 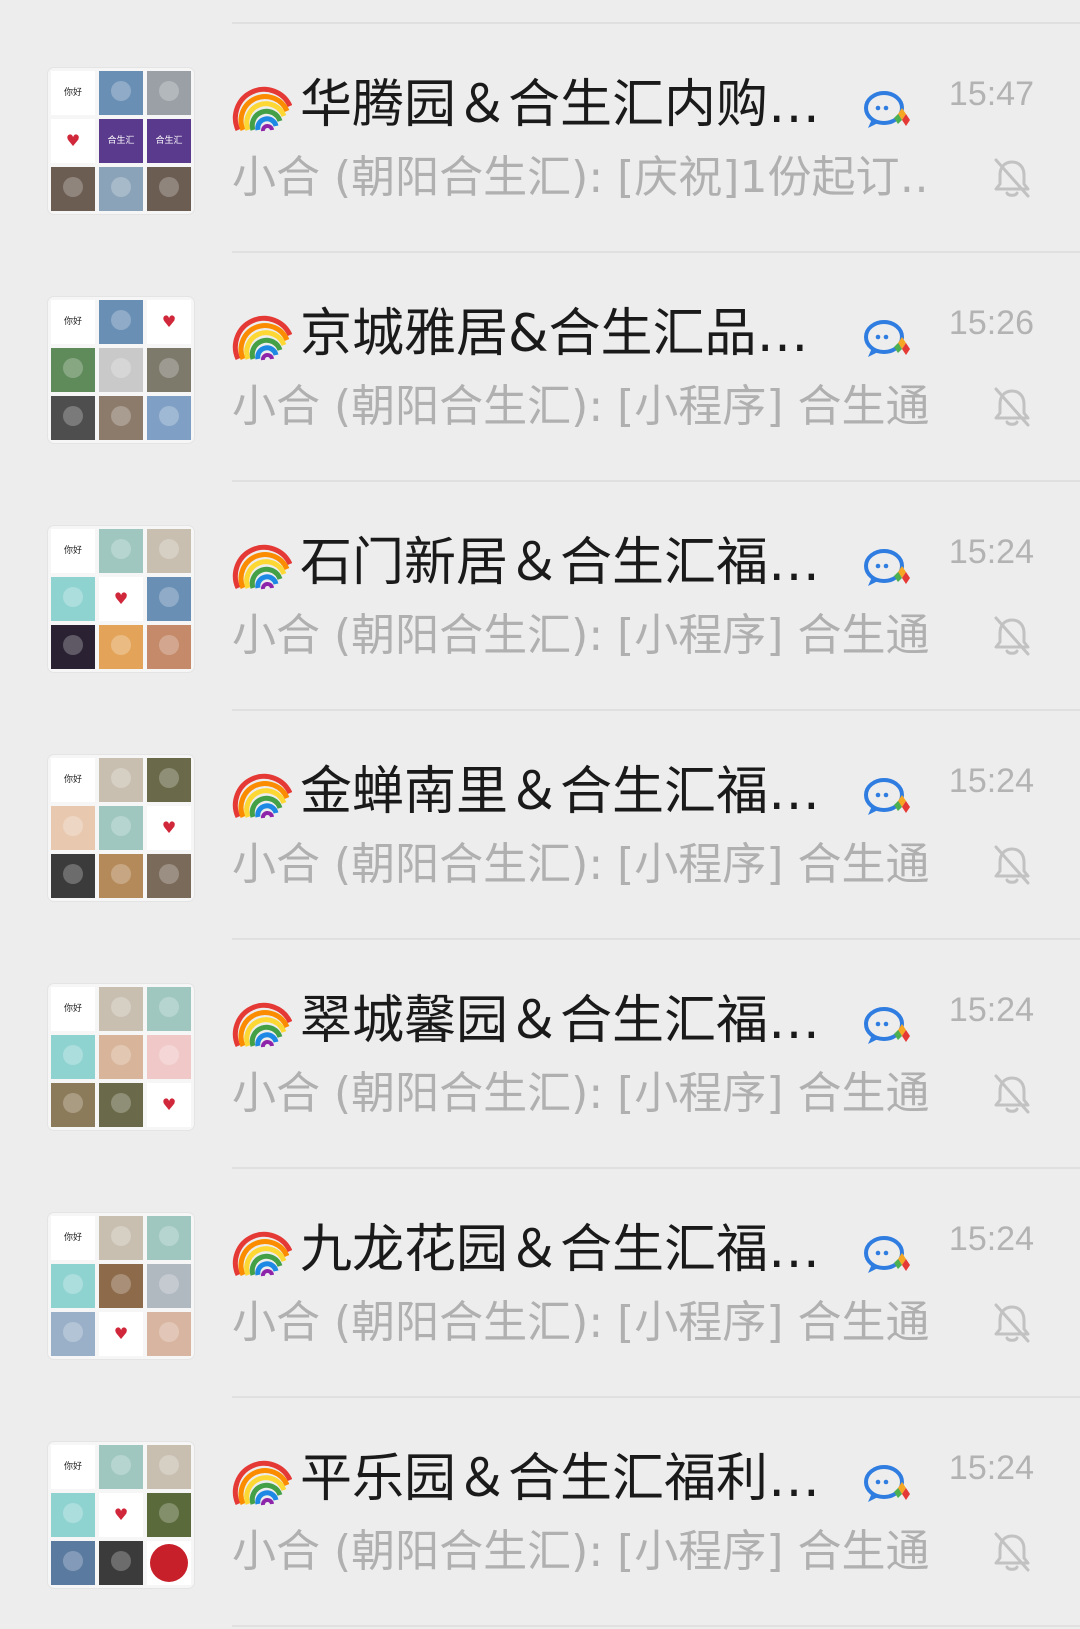 I want to click on group-avatar: 你好 ♥ 合生汇 合生汇, so click(x=121, y=141).